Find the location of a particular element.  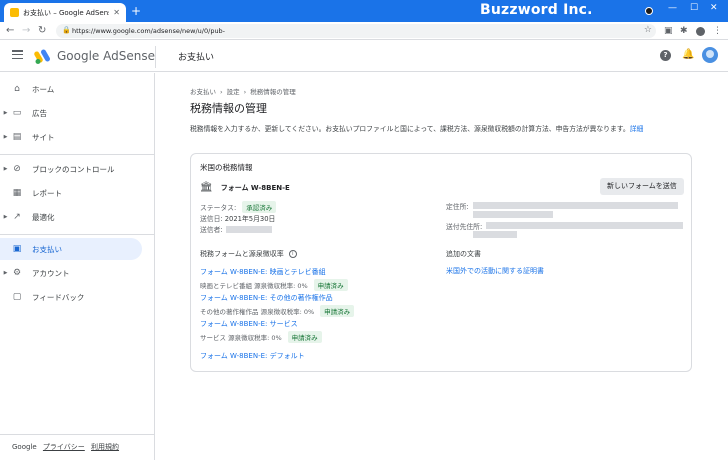

form-name: フォーム W-8BEN-E is located at coordinates (255, 187).